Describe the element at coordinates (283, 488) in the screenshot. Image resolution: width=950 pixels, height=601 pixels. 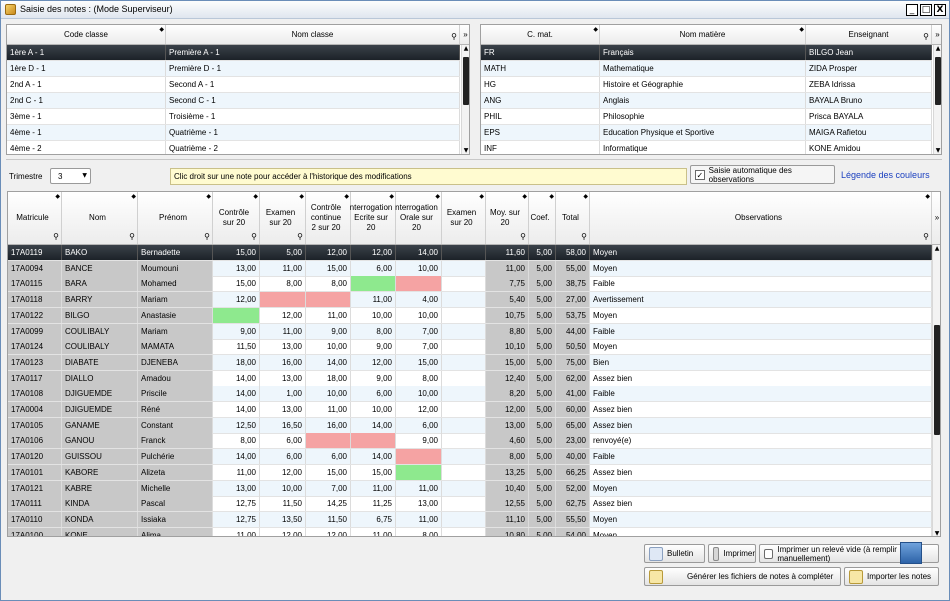
I see `examen-cell: 10,00` at that location.